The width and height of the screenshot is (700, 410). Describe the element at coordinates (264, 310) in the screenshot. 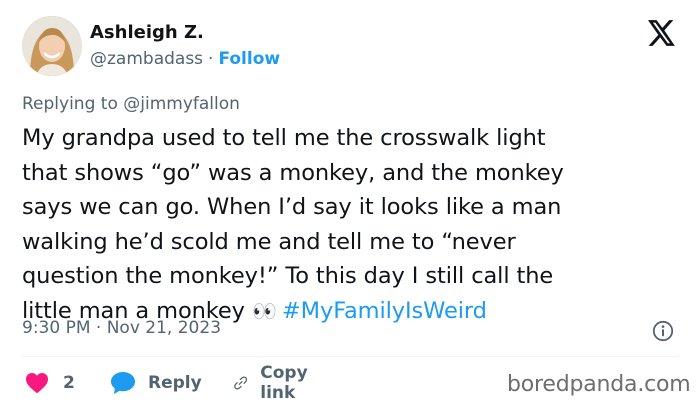

I see `eyes-emoji-icon: 👀` at that location.